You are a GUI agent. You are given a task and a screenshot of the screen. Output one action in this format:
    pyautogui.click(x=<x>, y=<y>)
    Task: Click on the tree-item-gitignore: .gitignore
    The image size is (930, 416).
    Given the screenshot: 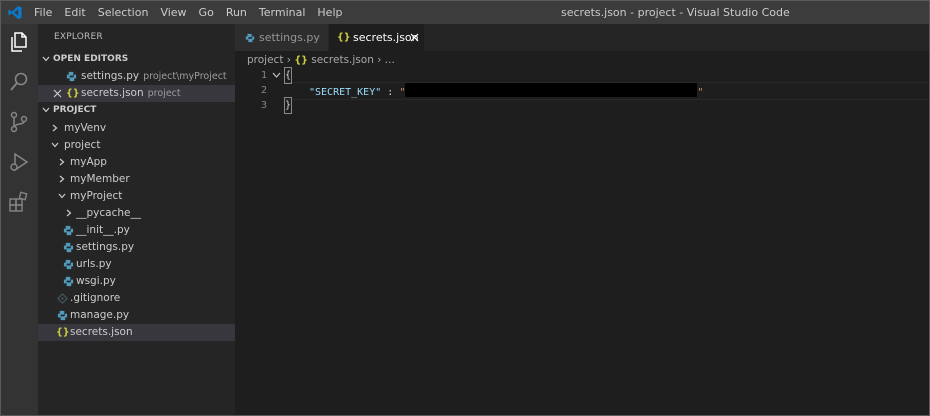 What is the action you would take?
    pyautogui.click(x=136, y=298)
    